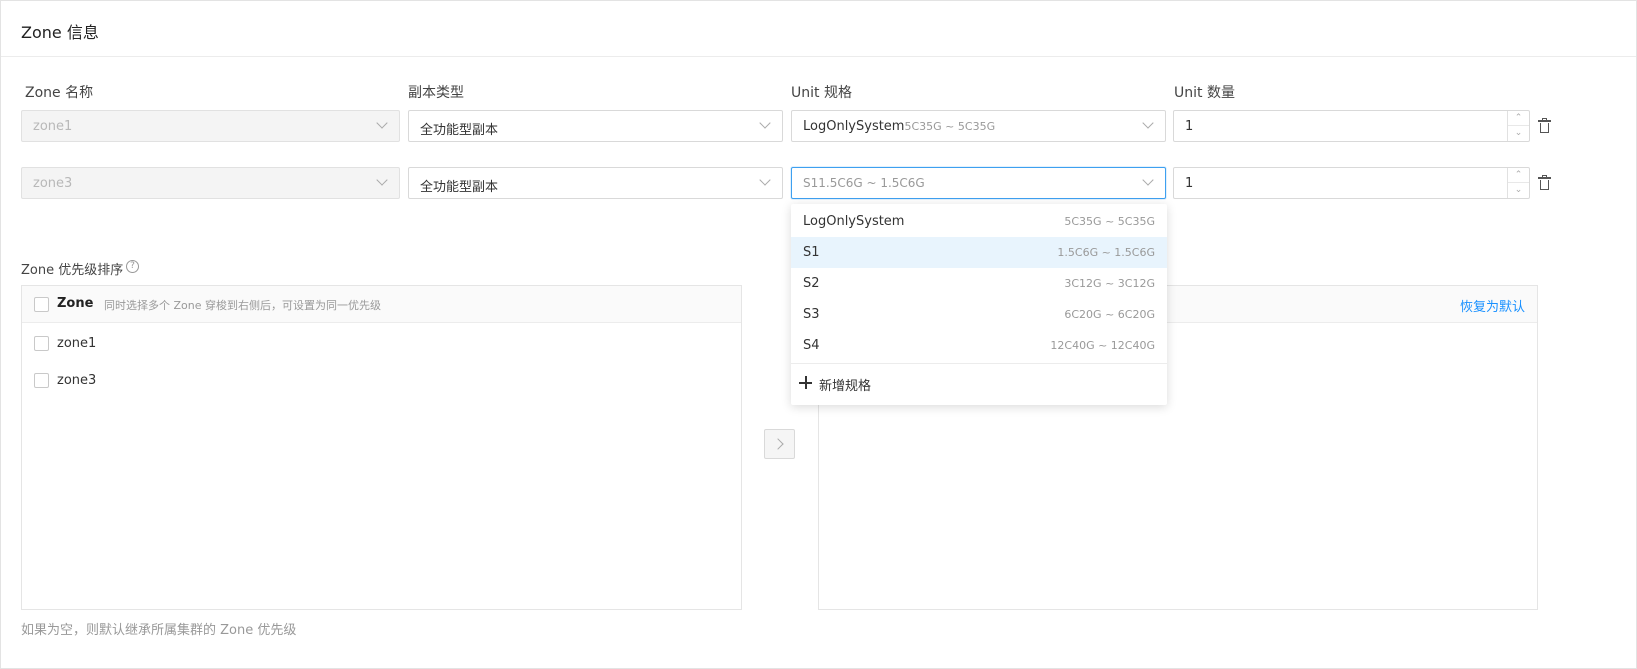 Image resolution: width=1637 pixels, height=669 pixels. What do you see at coordinates (978, 183) in the screenshot?
I see `unit-spec-select-row2: S11.5C6G ~ 1.5C6G` at bounding box center [978, 183].